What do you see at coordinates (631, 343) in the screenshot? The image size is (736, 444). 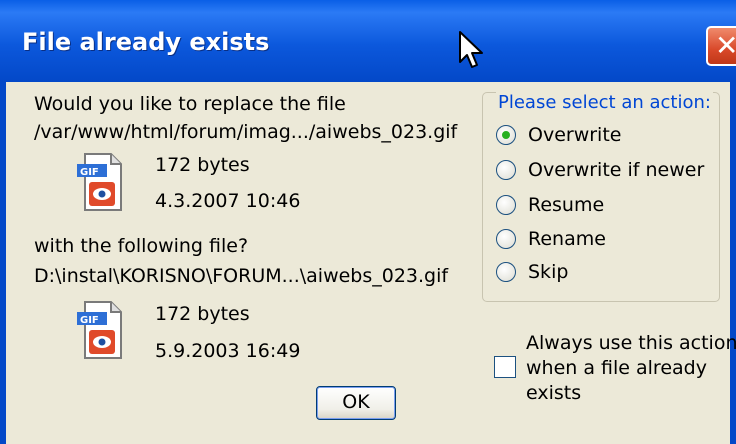 I see `always-use-label-line1: Always use this action` at bounding box center [631, 343].